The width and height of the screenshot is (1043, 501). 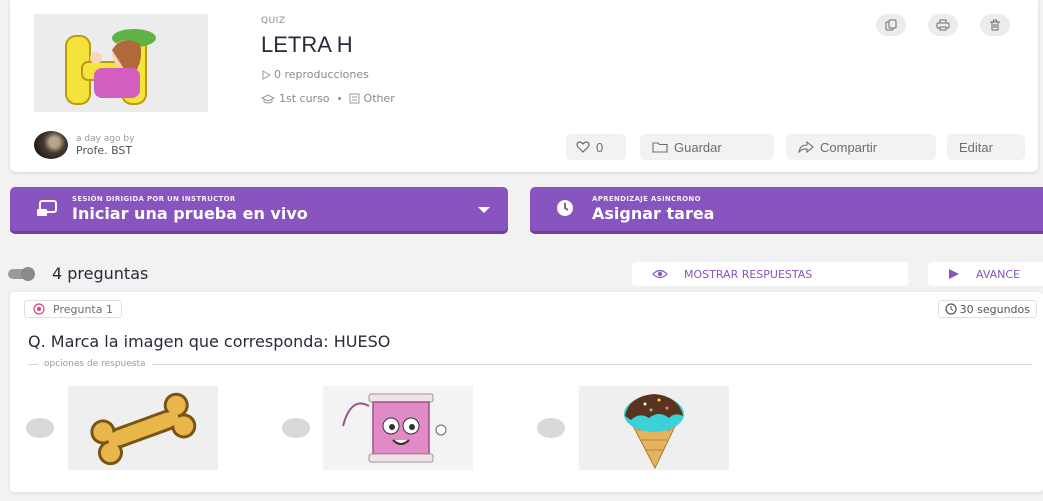 I want to click on folder-icon, so click(x=660, y=147).